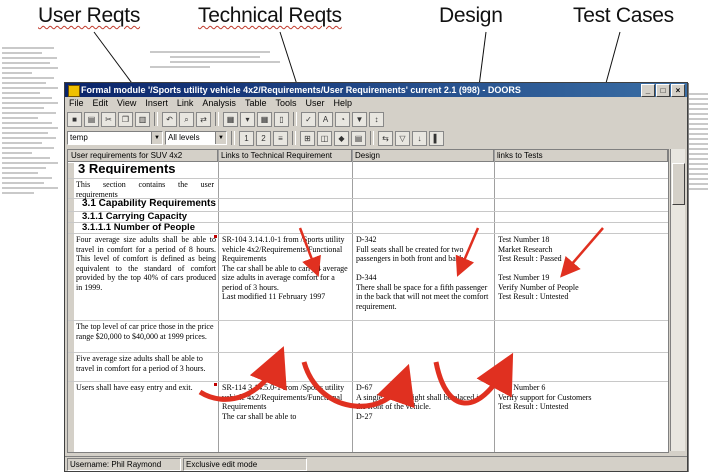 This screenshot has height=472, width=708. I want to click on find-icon: ⌕, so click(186, 119).